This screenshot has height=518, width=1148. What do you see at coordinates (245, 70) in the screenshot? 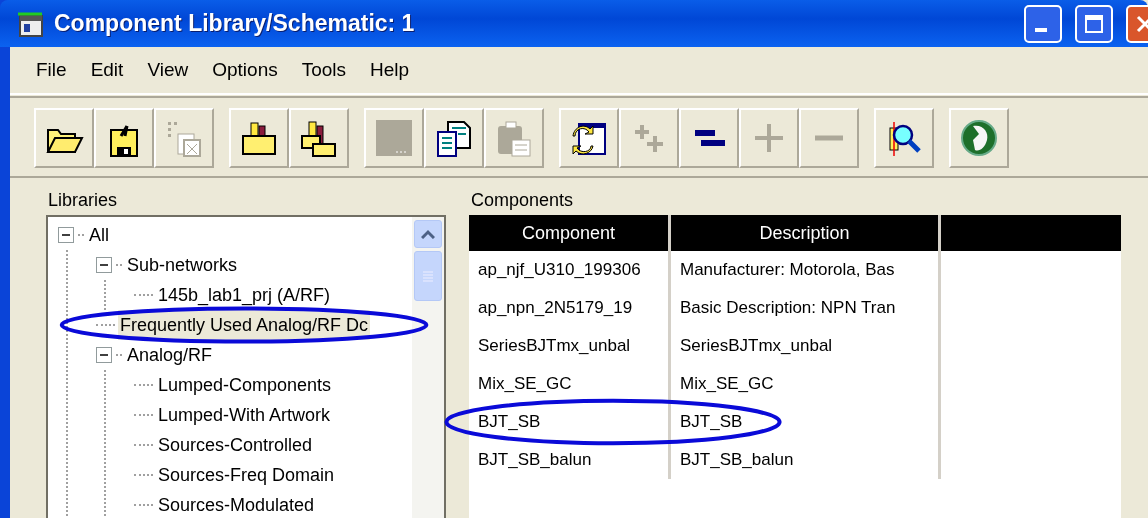
I see `menu-item: Options` at bounding box center [245, 70].